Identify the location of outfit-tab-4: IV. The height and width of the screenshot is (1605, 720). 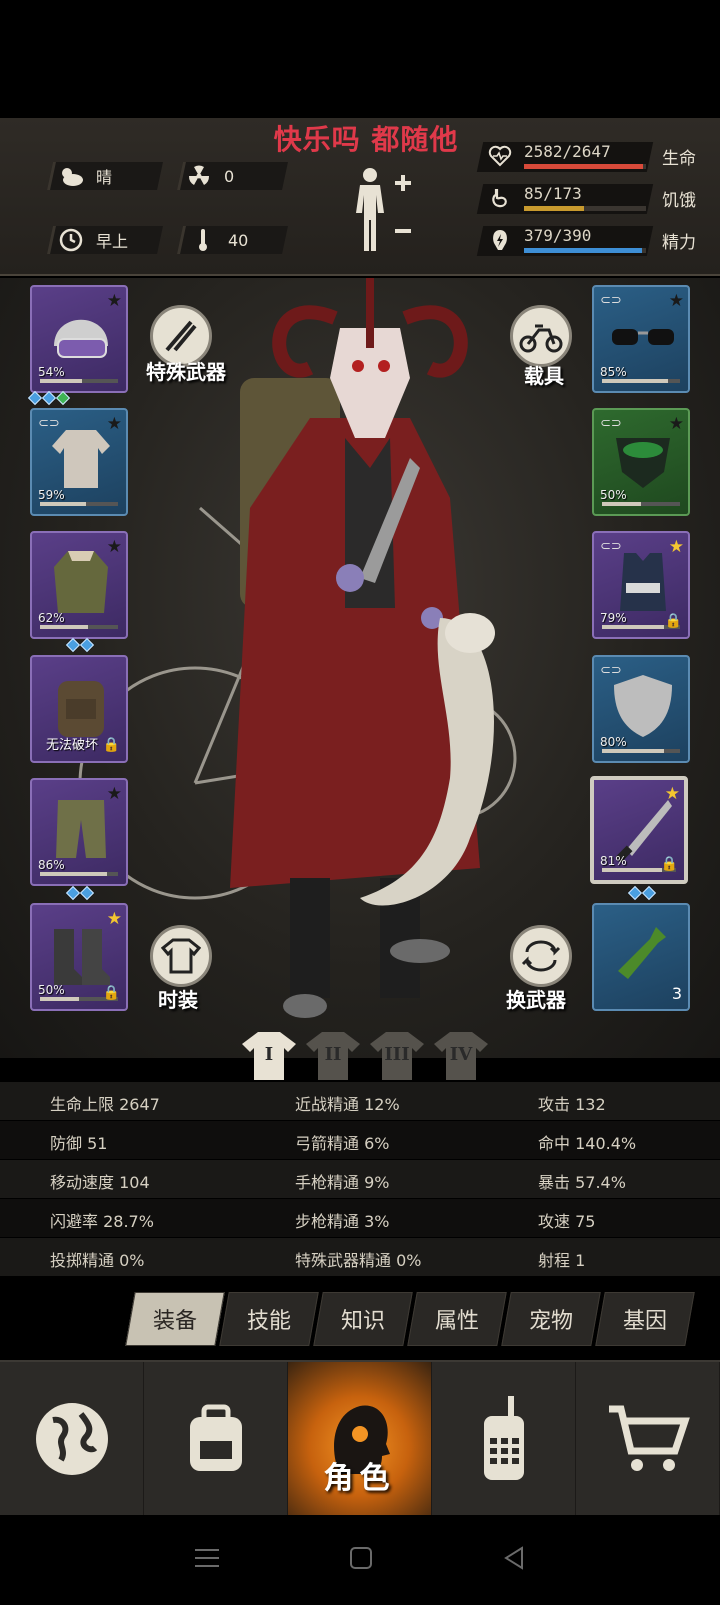
(461, 1056).